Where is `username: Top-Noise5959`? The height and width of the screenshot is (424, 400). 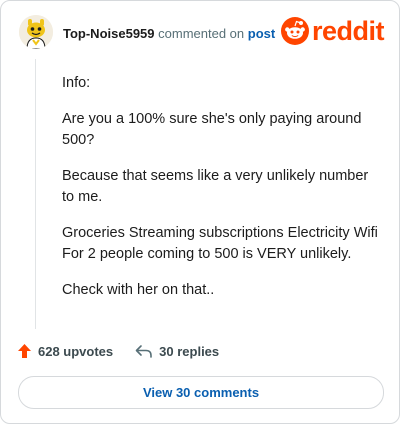
username: Top-Noise5959 is located at coordinates (109, 33).